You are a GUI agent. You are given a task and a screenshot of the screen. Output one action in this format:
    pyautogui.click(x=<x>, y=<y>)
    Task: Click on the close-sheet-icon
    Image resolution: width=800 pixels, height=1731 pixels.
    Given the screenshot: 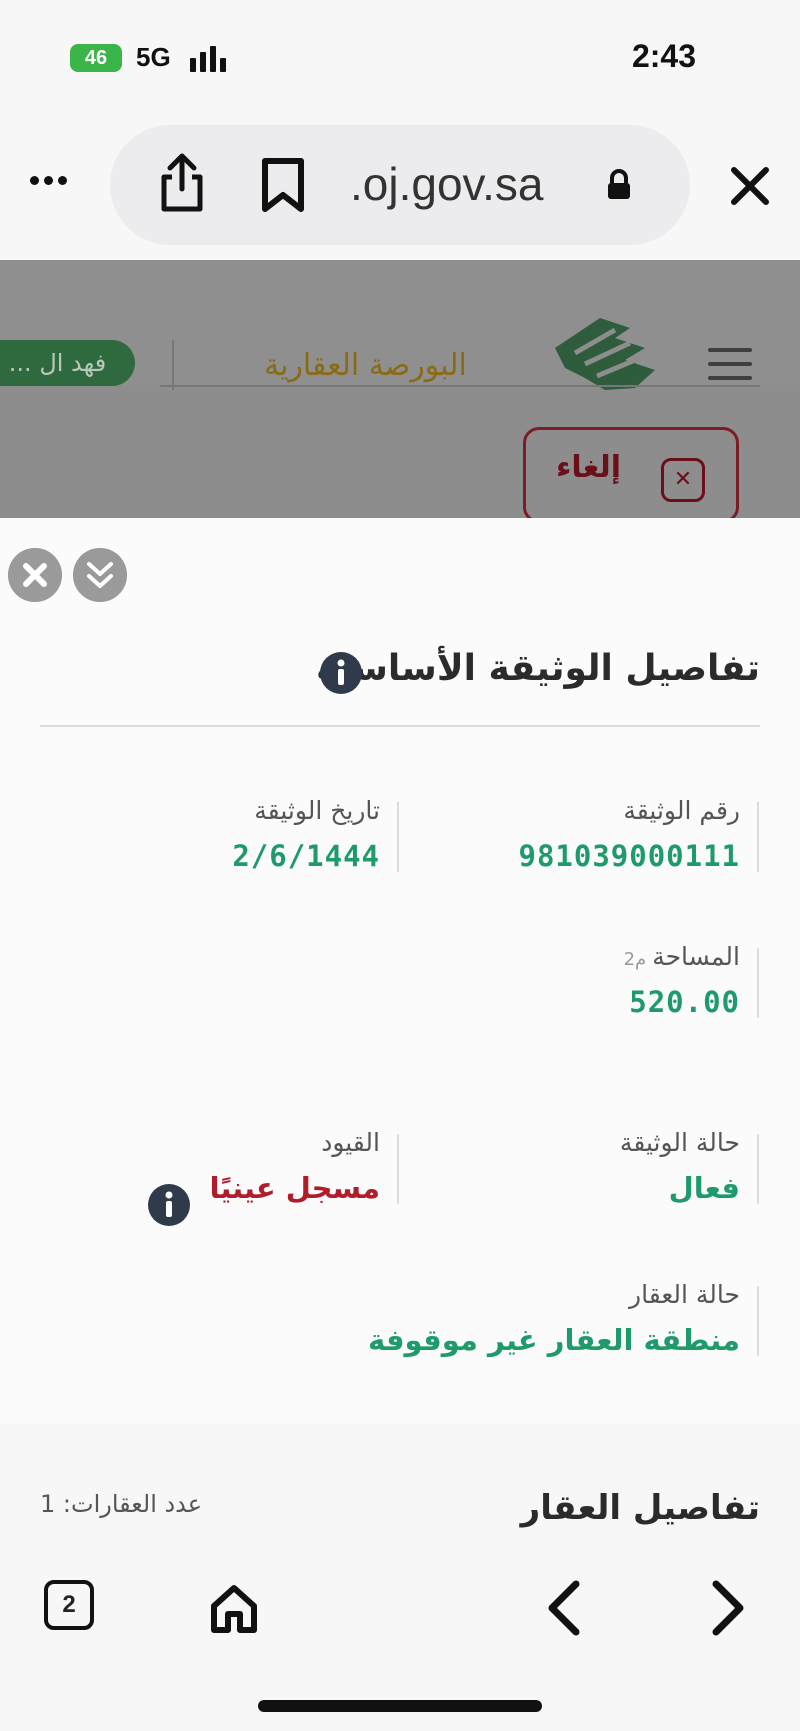 What is the action you would take?
    pyautogui.click(x=35, y=575)
    